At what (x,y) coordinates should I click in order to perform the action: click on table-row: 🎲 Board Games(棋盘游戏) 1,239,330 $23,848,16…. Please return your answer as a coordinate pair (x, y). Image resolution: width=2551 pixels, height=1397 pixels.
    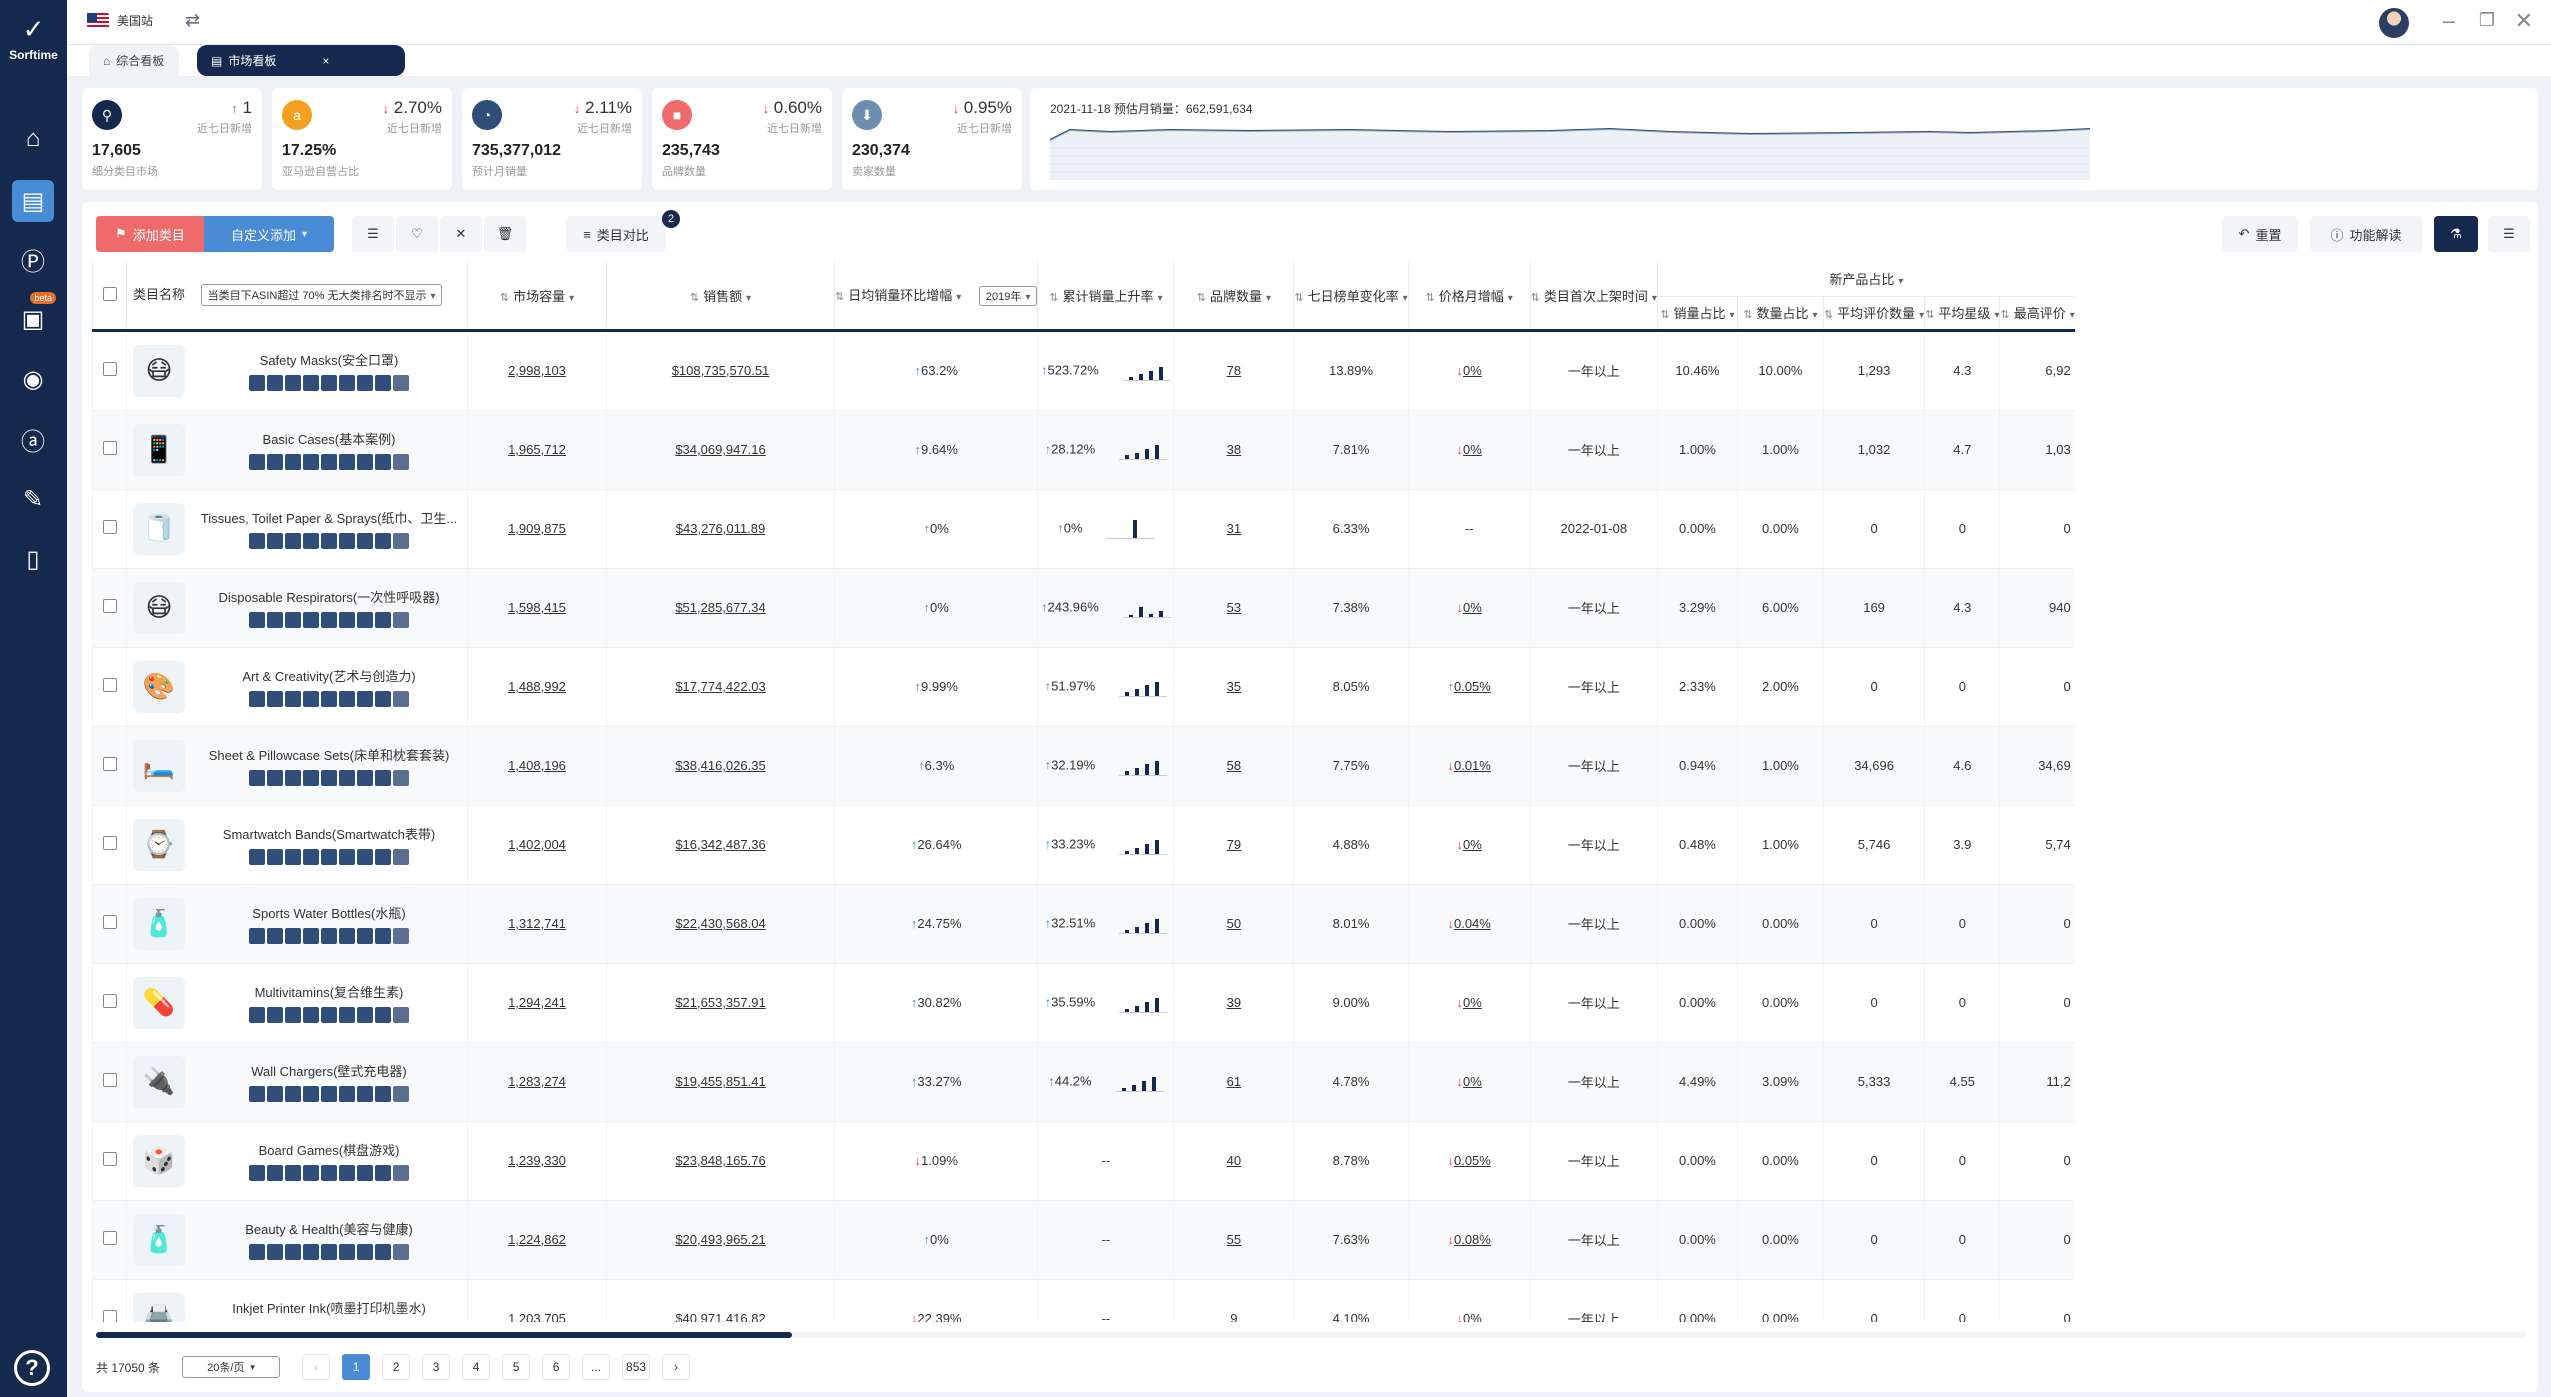
    Looking at the image, I should click on (1164, 1161).